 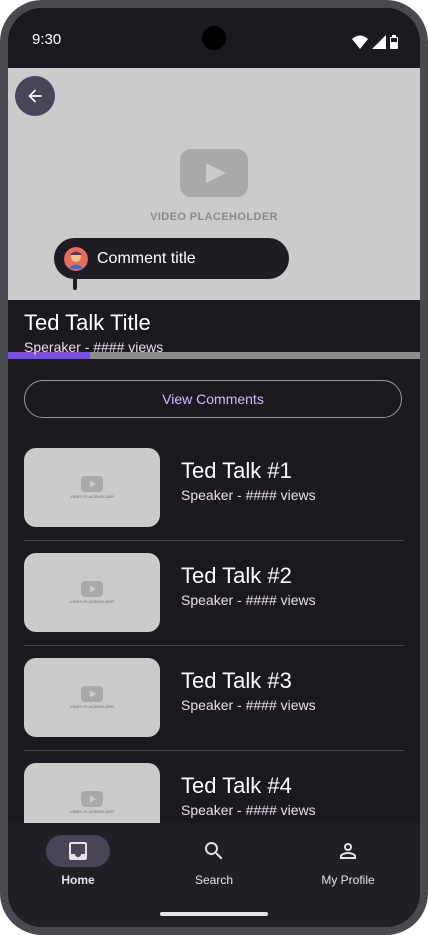 I want to click on arrow-back-icon, so click(x=35, y=96).